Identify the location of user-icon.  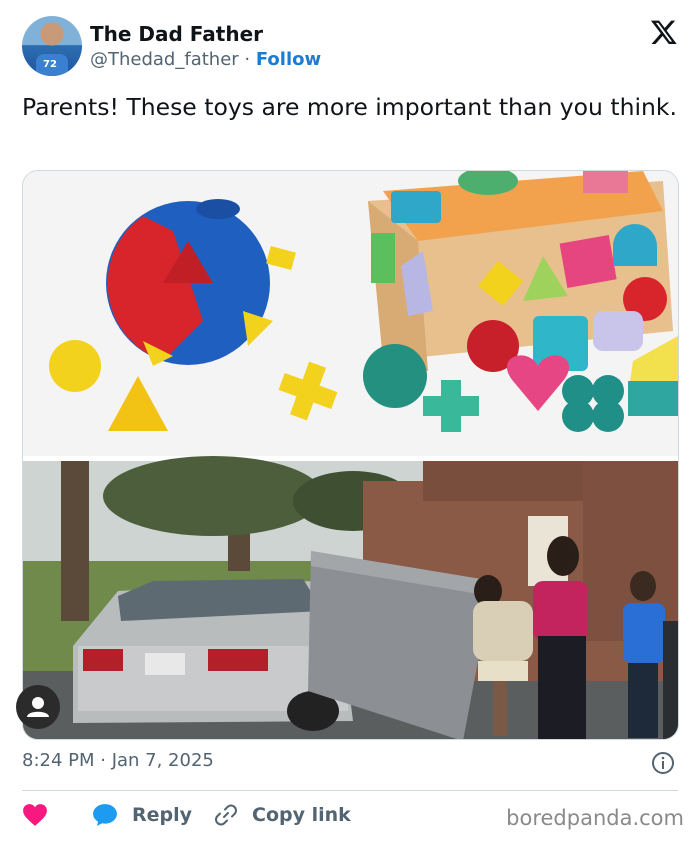
(38, 707).